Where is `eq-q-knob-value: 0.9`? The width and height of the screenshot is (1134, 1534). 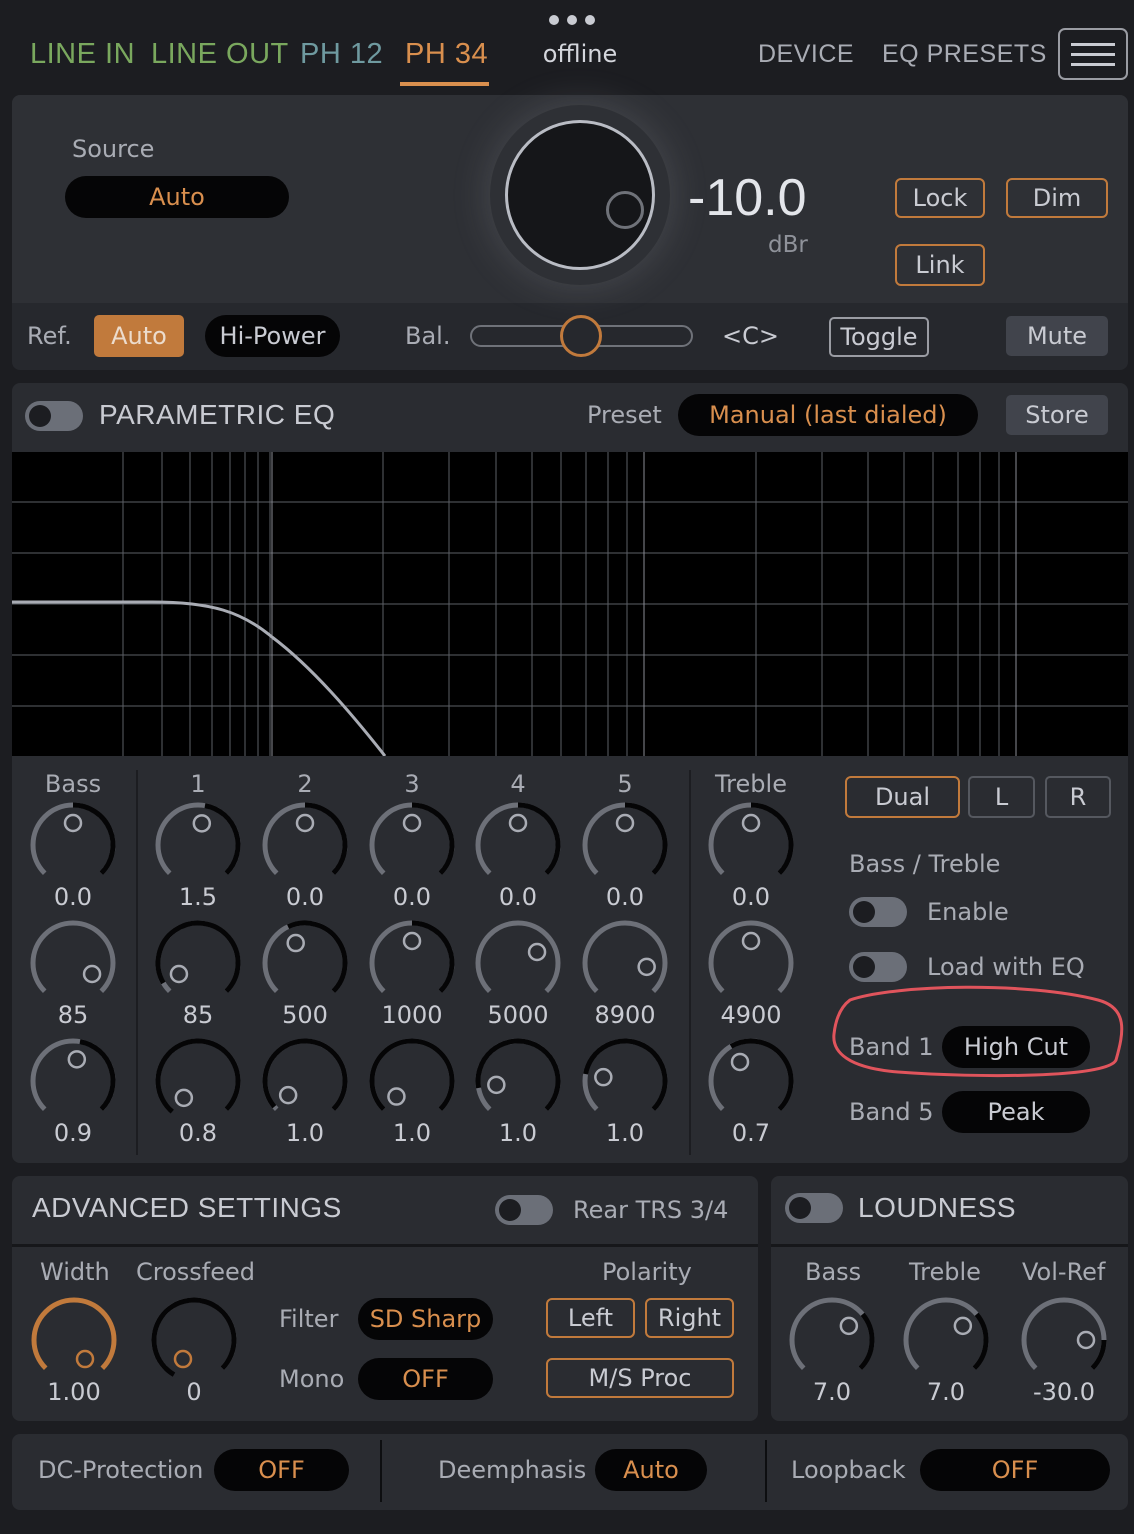 eq-q-knob-value: 0.9 is located at coordinates (73, 1133).